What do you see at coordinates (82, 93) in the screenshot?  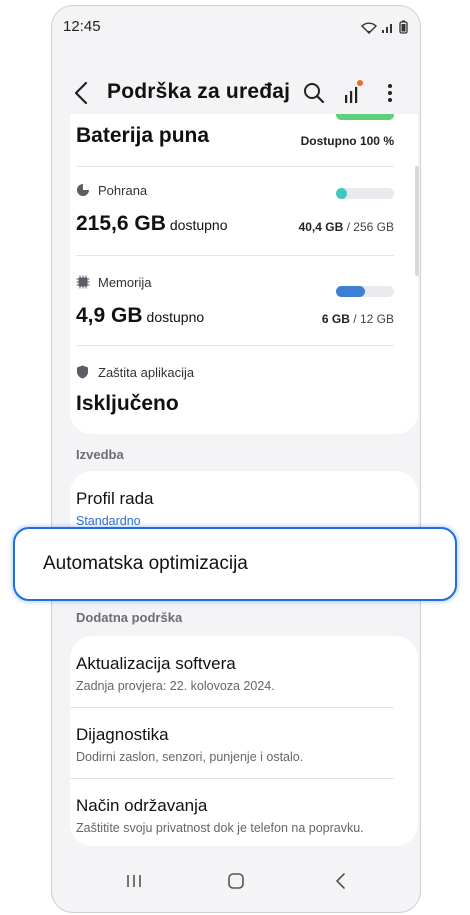 I see `back-arrow-icon` at bounding box center [82, 93].